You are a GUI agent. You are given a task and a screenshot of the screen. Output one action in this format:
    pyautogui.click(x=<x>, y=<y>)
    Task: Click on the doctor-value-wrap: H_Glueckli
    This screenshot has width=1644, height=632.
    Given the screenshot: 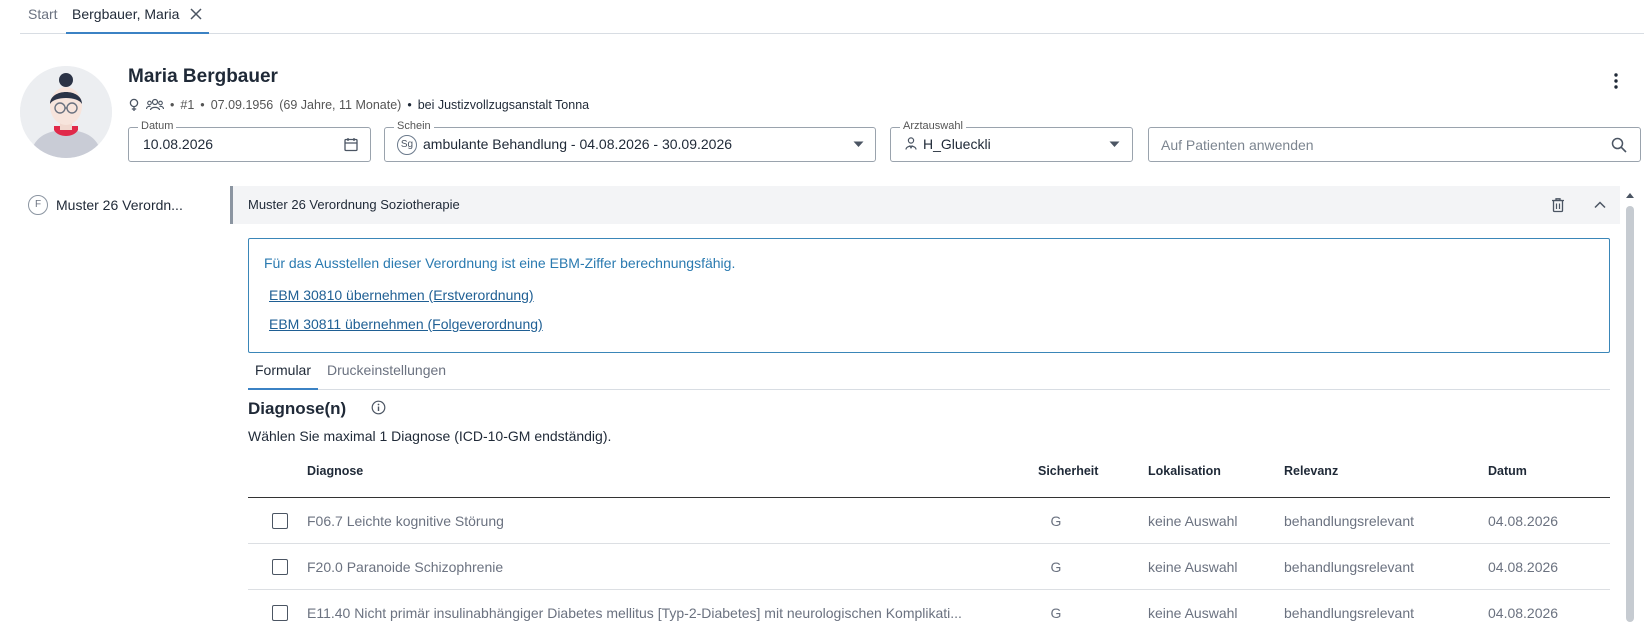 What is the action you would take?
    pyautogui.click(x=948, y=144)
    